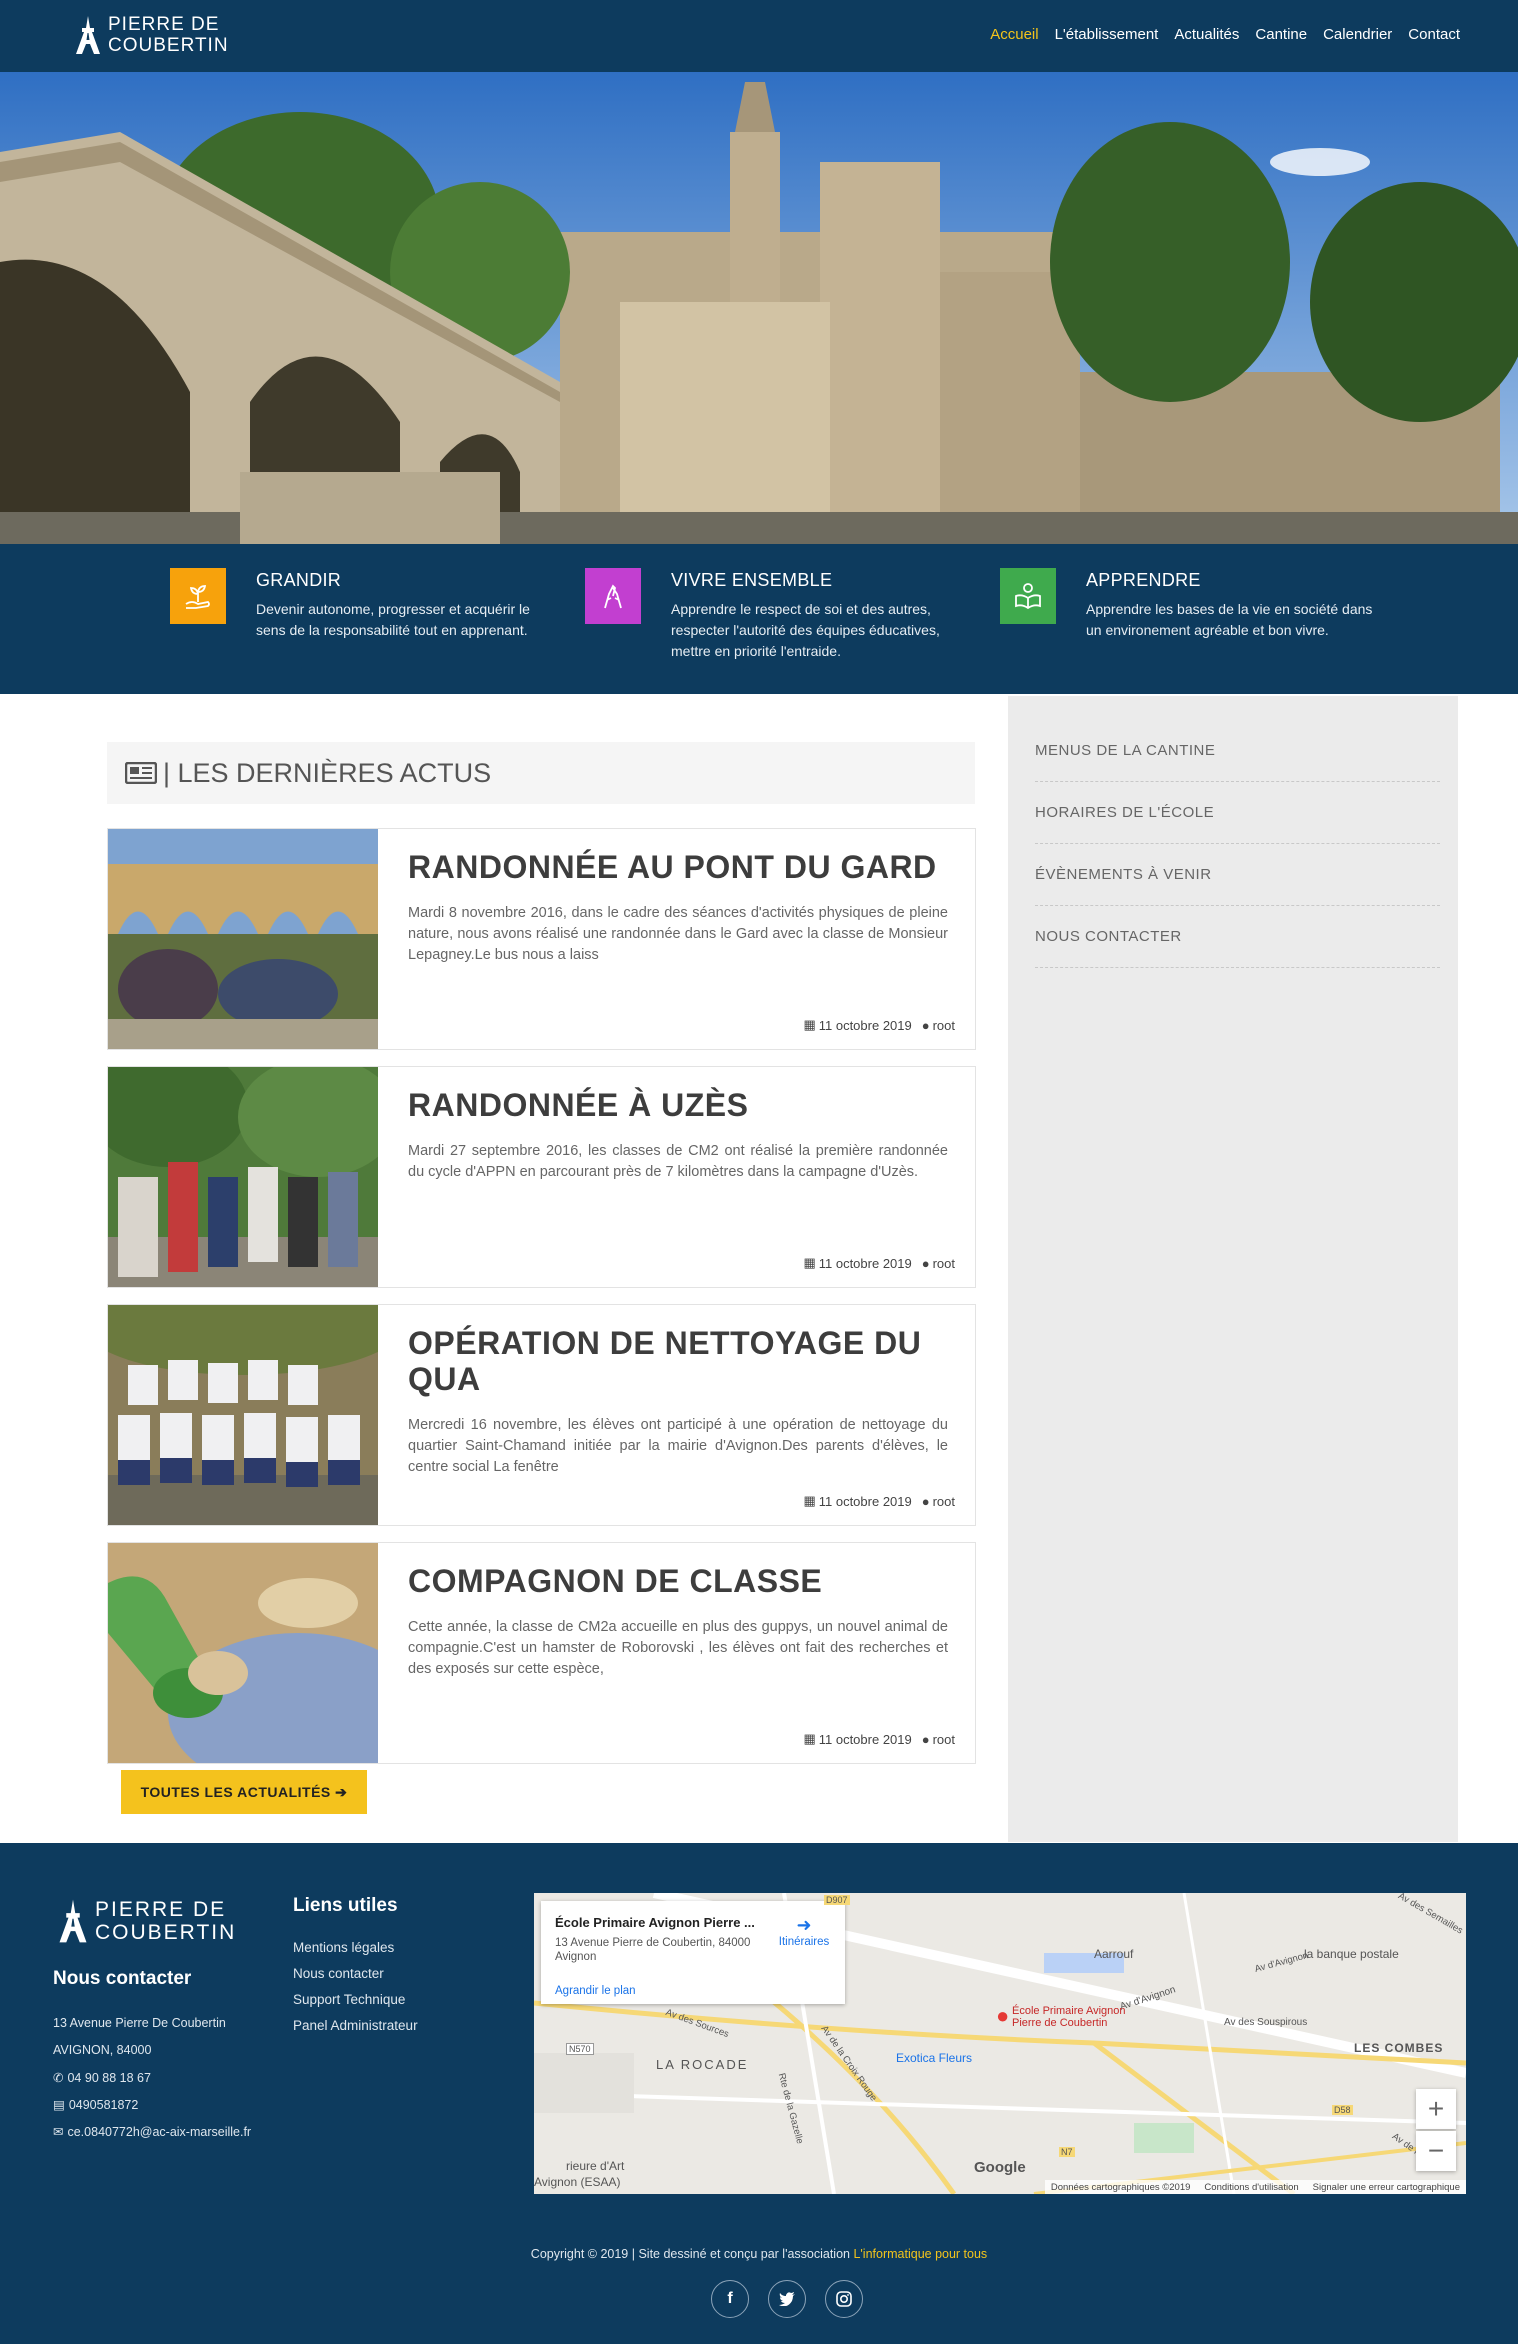 Image resolution: width=1518 pixels, height=2344 pixels. I want to click on section-title-text: | LES DERNIÈRES ACTUS, so click(327, 772).